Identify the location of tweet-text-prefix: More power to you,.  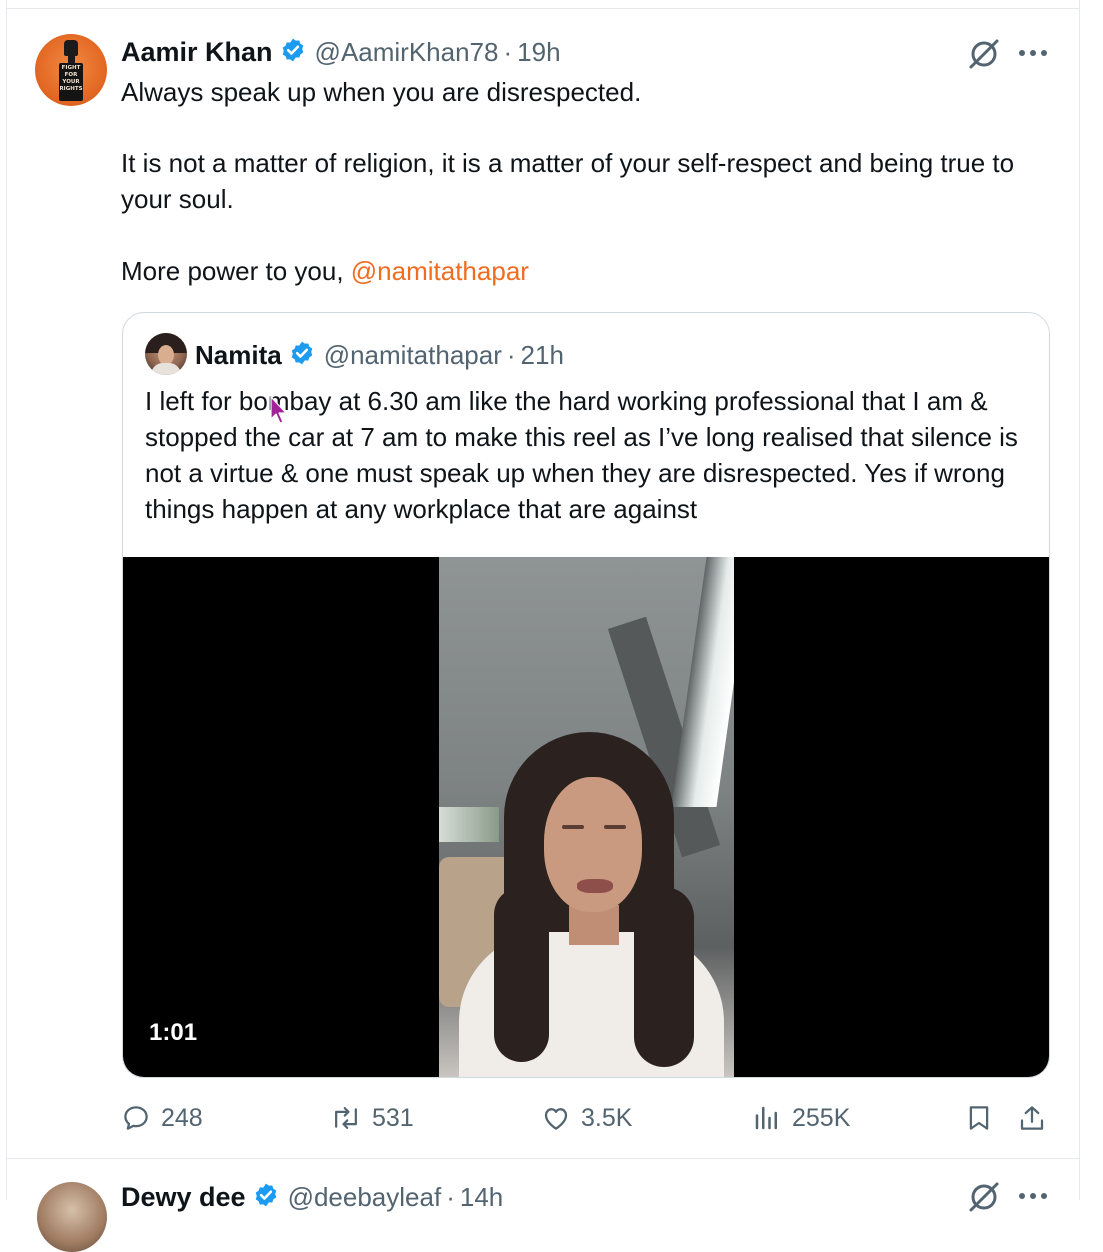
(236, 271).